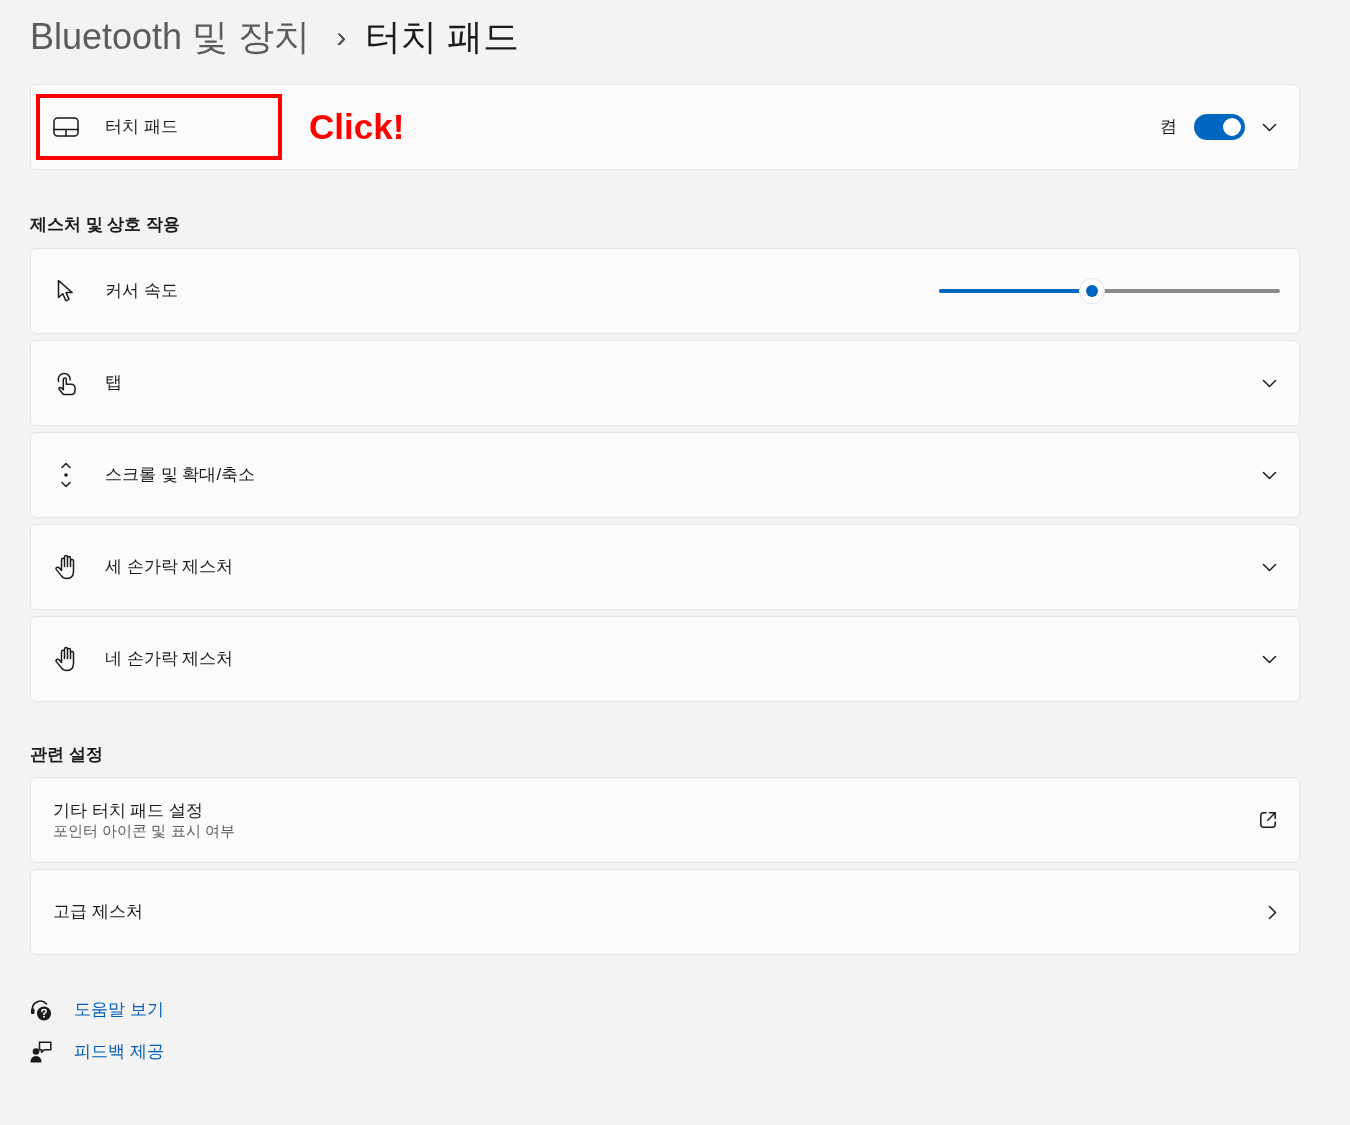 The image size is (1350, 1125). Describe the element at coordinates (442, 37) in the screenshot. I see `page-title: 터치 패드` at that location.